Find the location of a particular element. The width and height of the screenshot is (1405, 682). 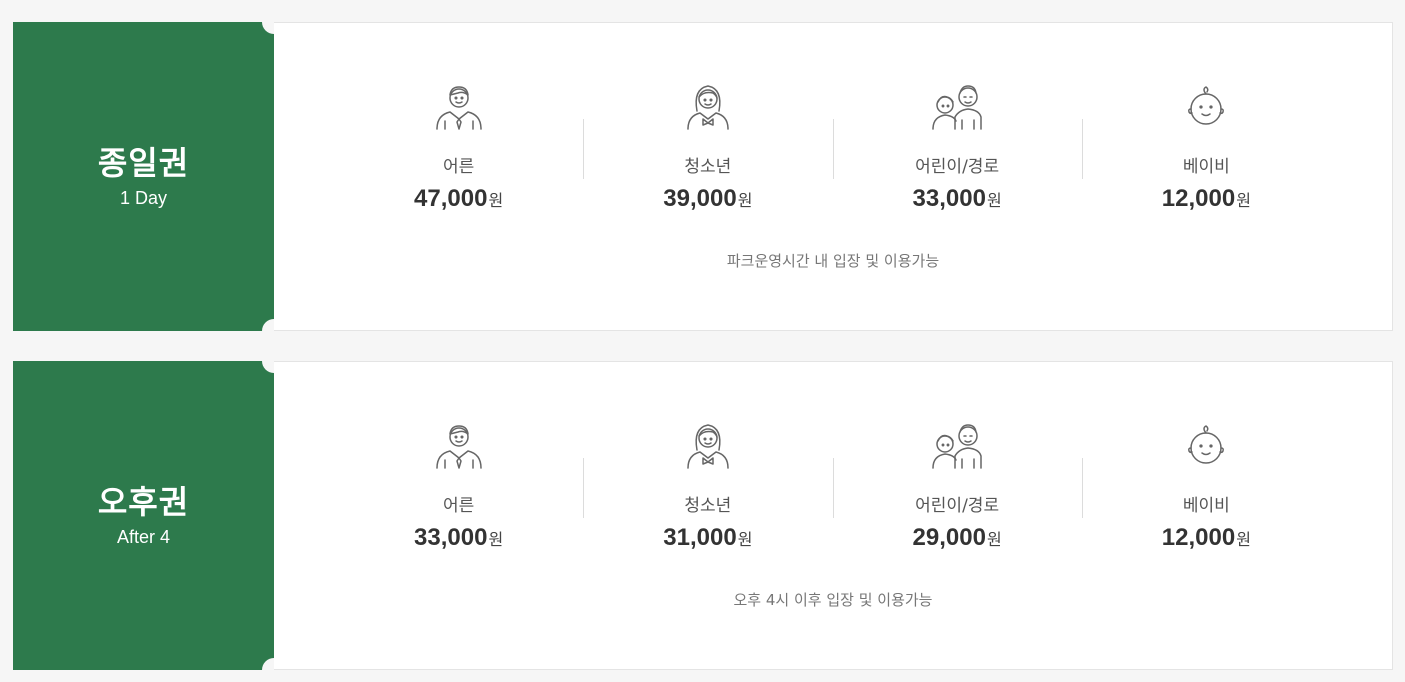

price-amount: 47,000 is located at coordinates (451, 198).